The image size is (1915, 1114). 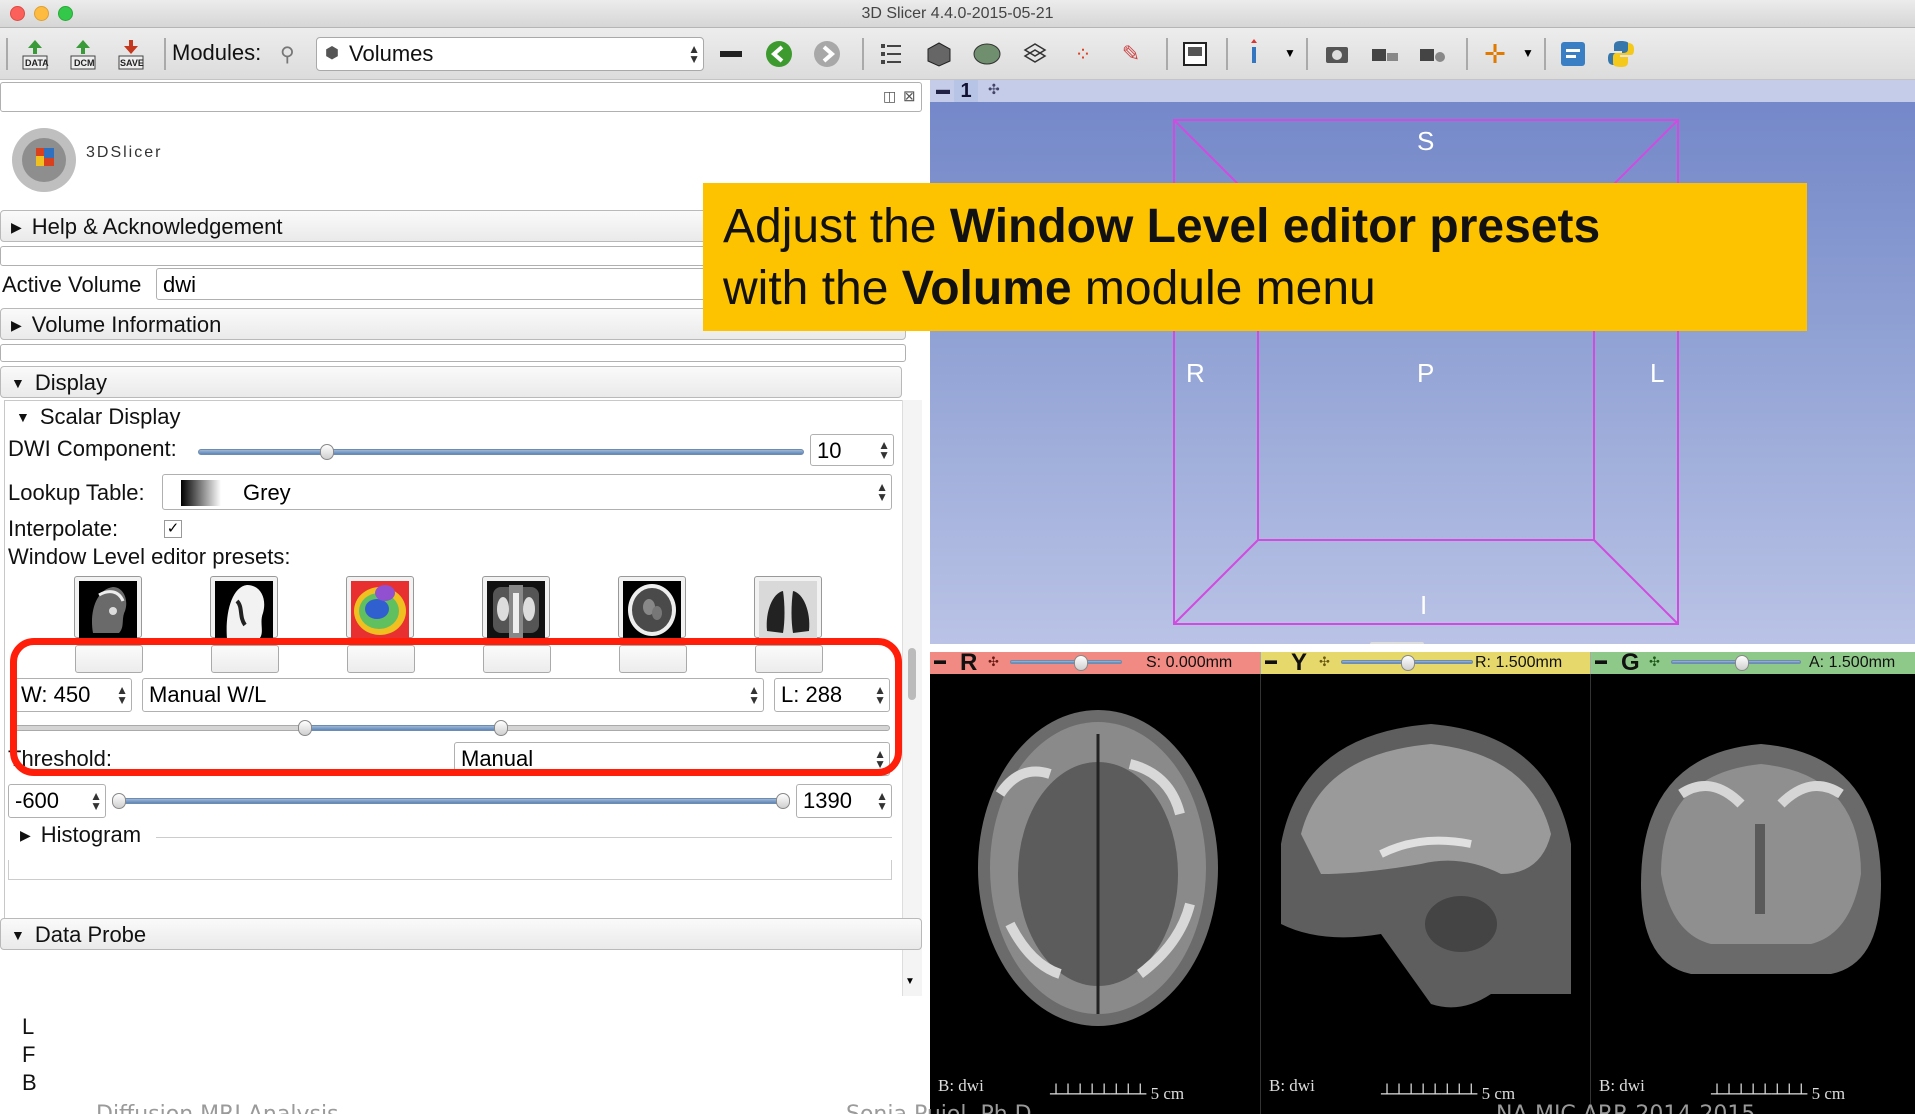 What do you see at coordinates (844, 801) in the screenshot?
I see `threshold-max-spinbox: 1390 ▲ ▼` at bounding box center [844, 801].